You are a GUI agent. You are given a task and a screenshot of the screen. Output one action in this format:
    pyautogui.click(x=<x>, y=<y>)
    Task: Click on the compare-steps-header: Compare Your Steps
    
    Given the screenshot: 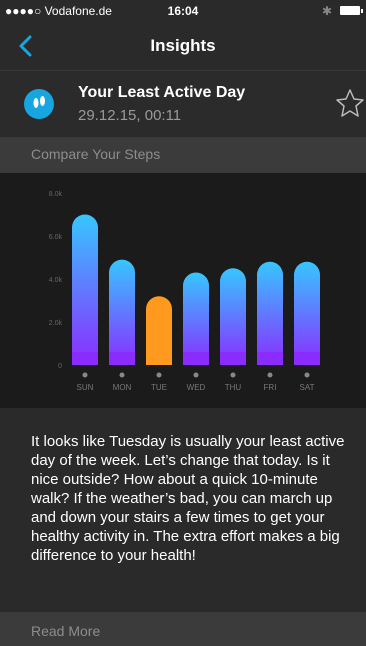 What is the action you would take?
    pyautogui.click(x=183, y=155)
    